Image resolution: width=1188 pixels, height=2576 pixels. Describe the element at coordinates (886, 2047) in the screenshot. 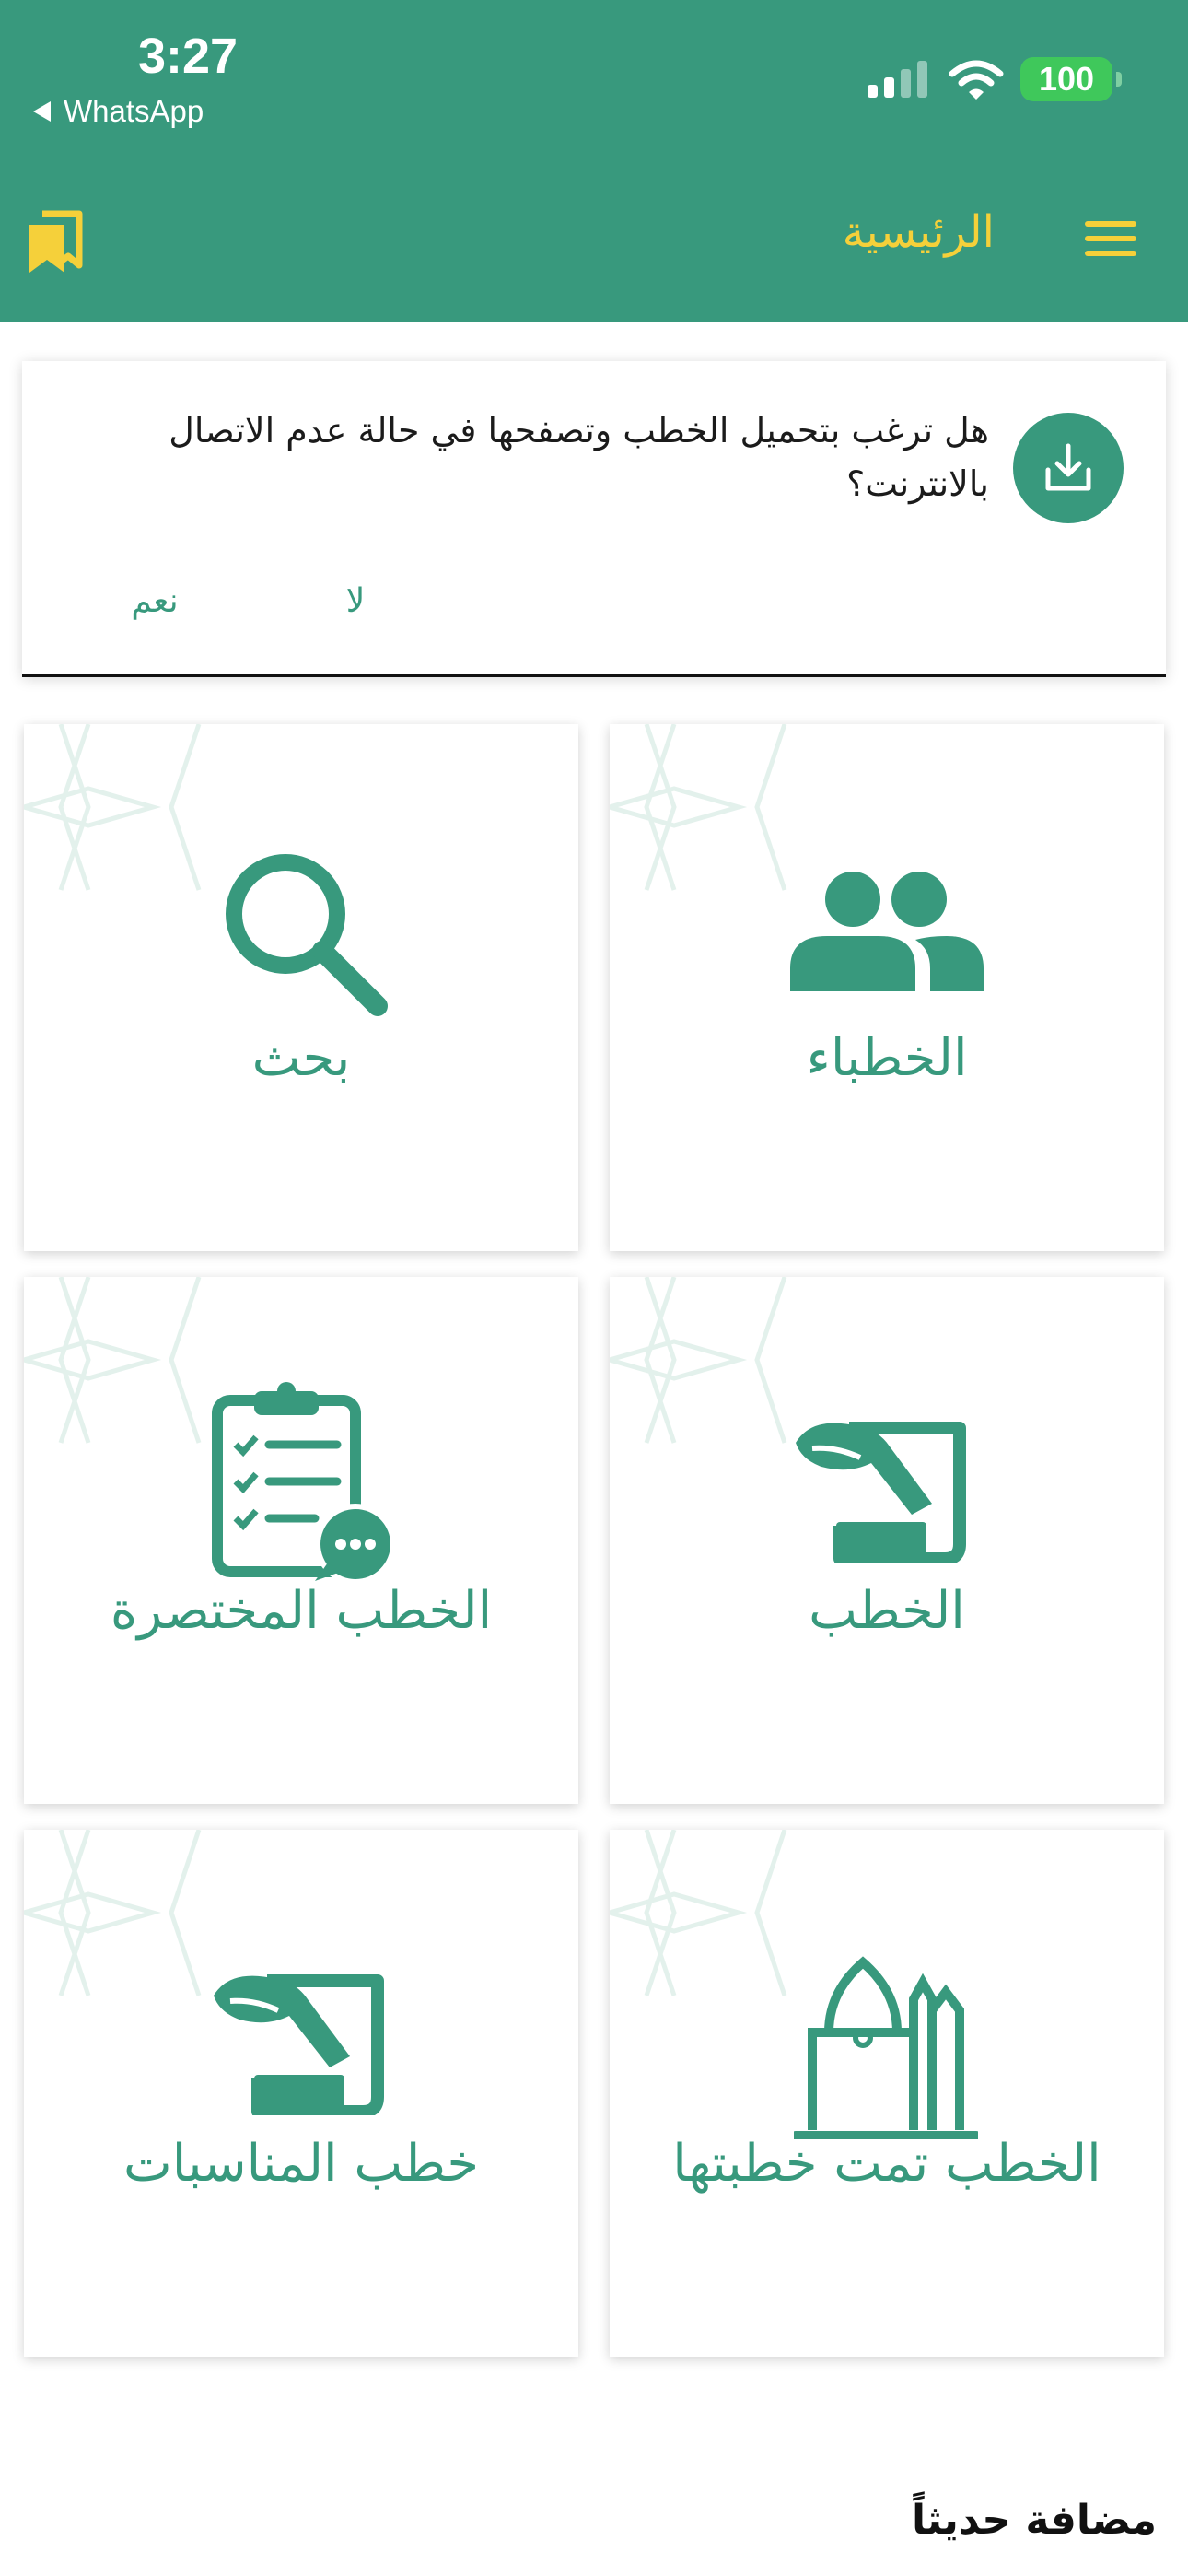

I see `mosque-icon` at that location.